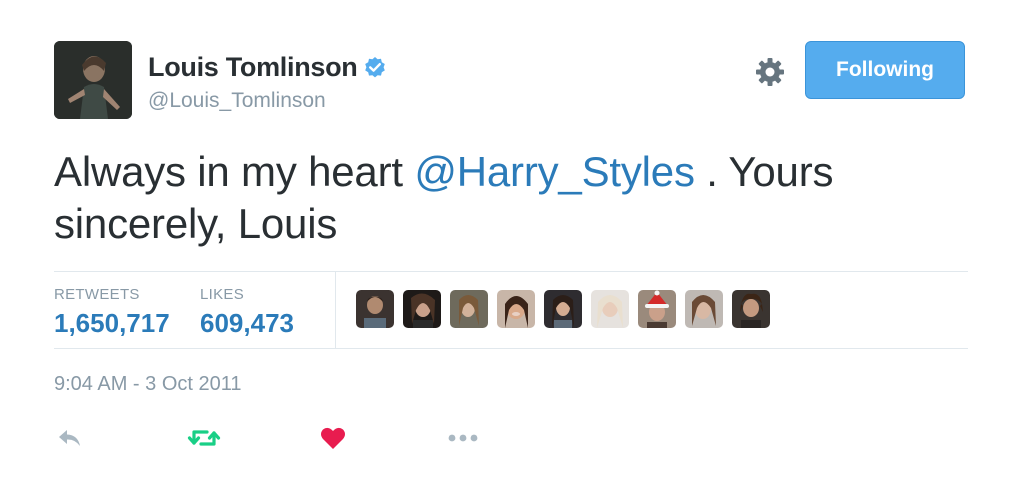 Image resolution: width=1024 pixels, height=485 pixels. I want to click on retweet-icon, so click(204, 438).